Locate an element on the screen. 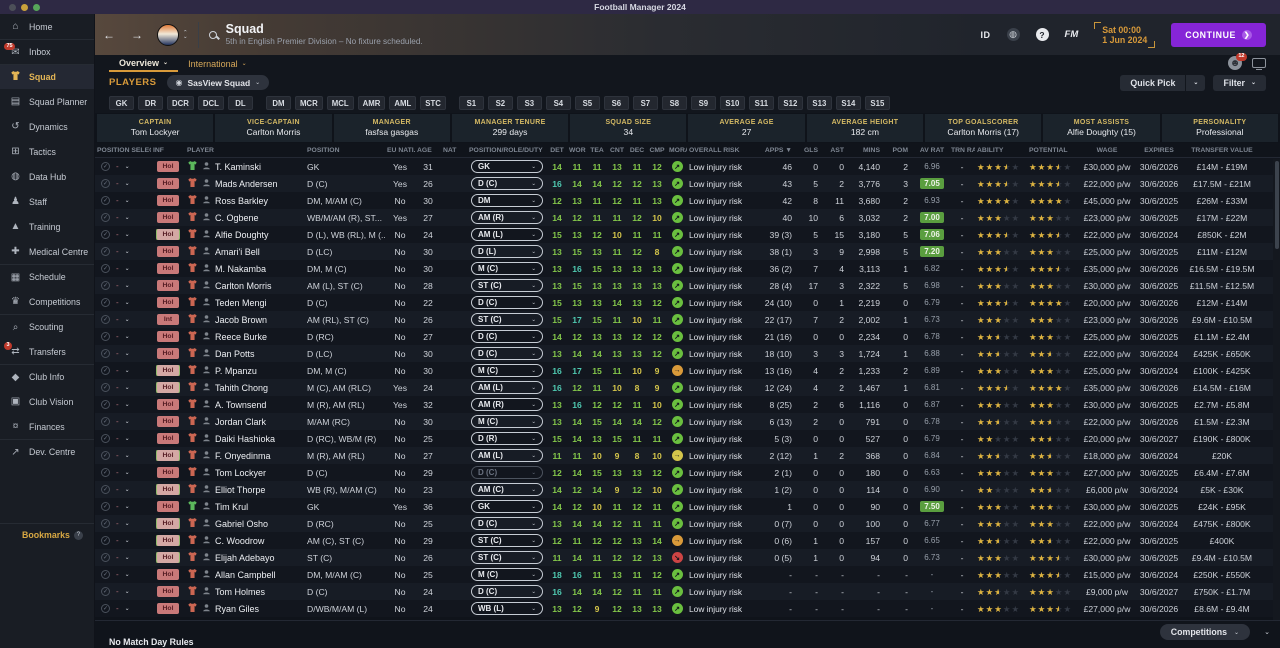 This screenshot has width=1280, height=648. quick-pick-button: Quick Pick is located at coordinates (1153, 82).